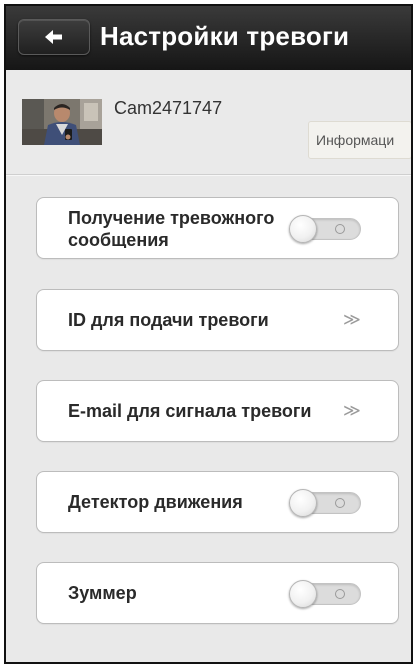 The width and height of the screenshot is (419, 668). Describe the element at coordinates (190, 411) in the screenshot. I see `alarm-email-label: E-mail для сигнала тревоги` at that location.